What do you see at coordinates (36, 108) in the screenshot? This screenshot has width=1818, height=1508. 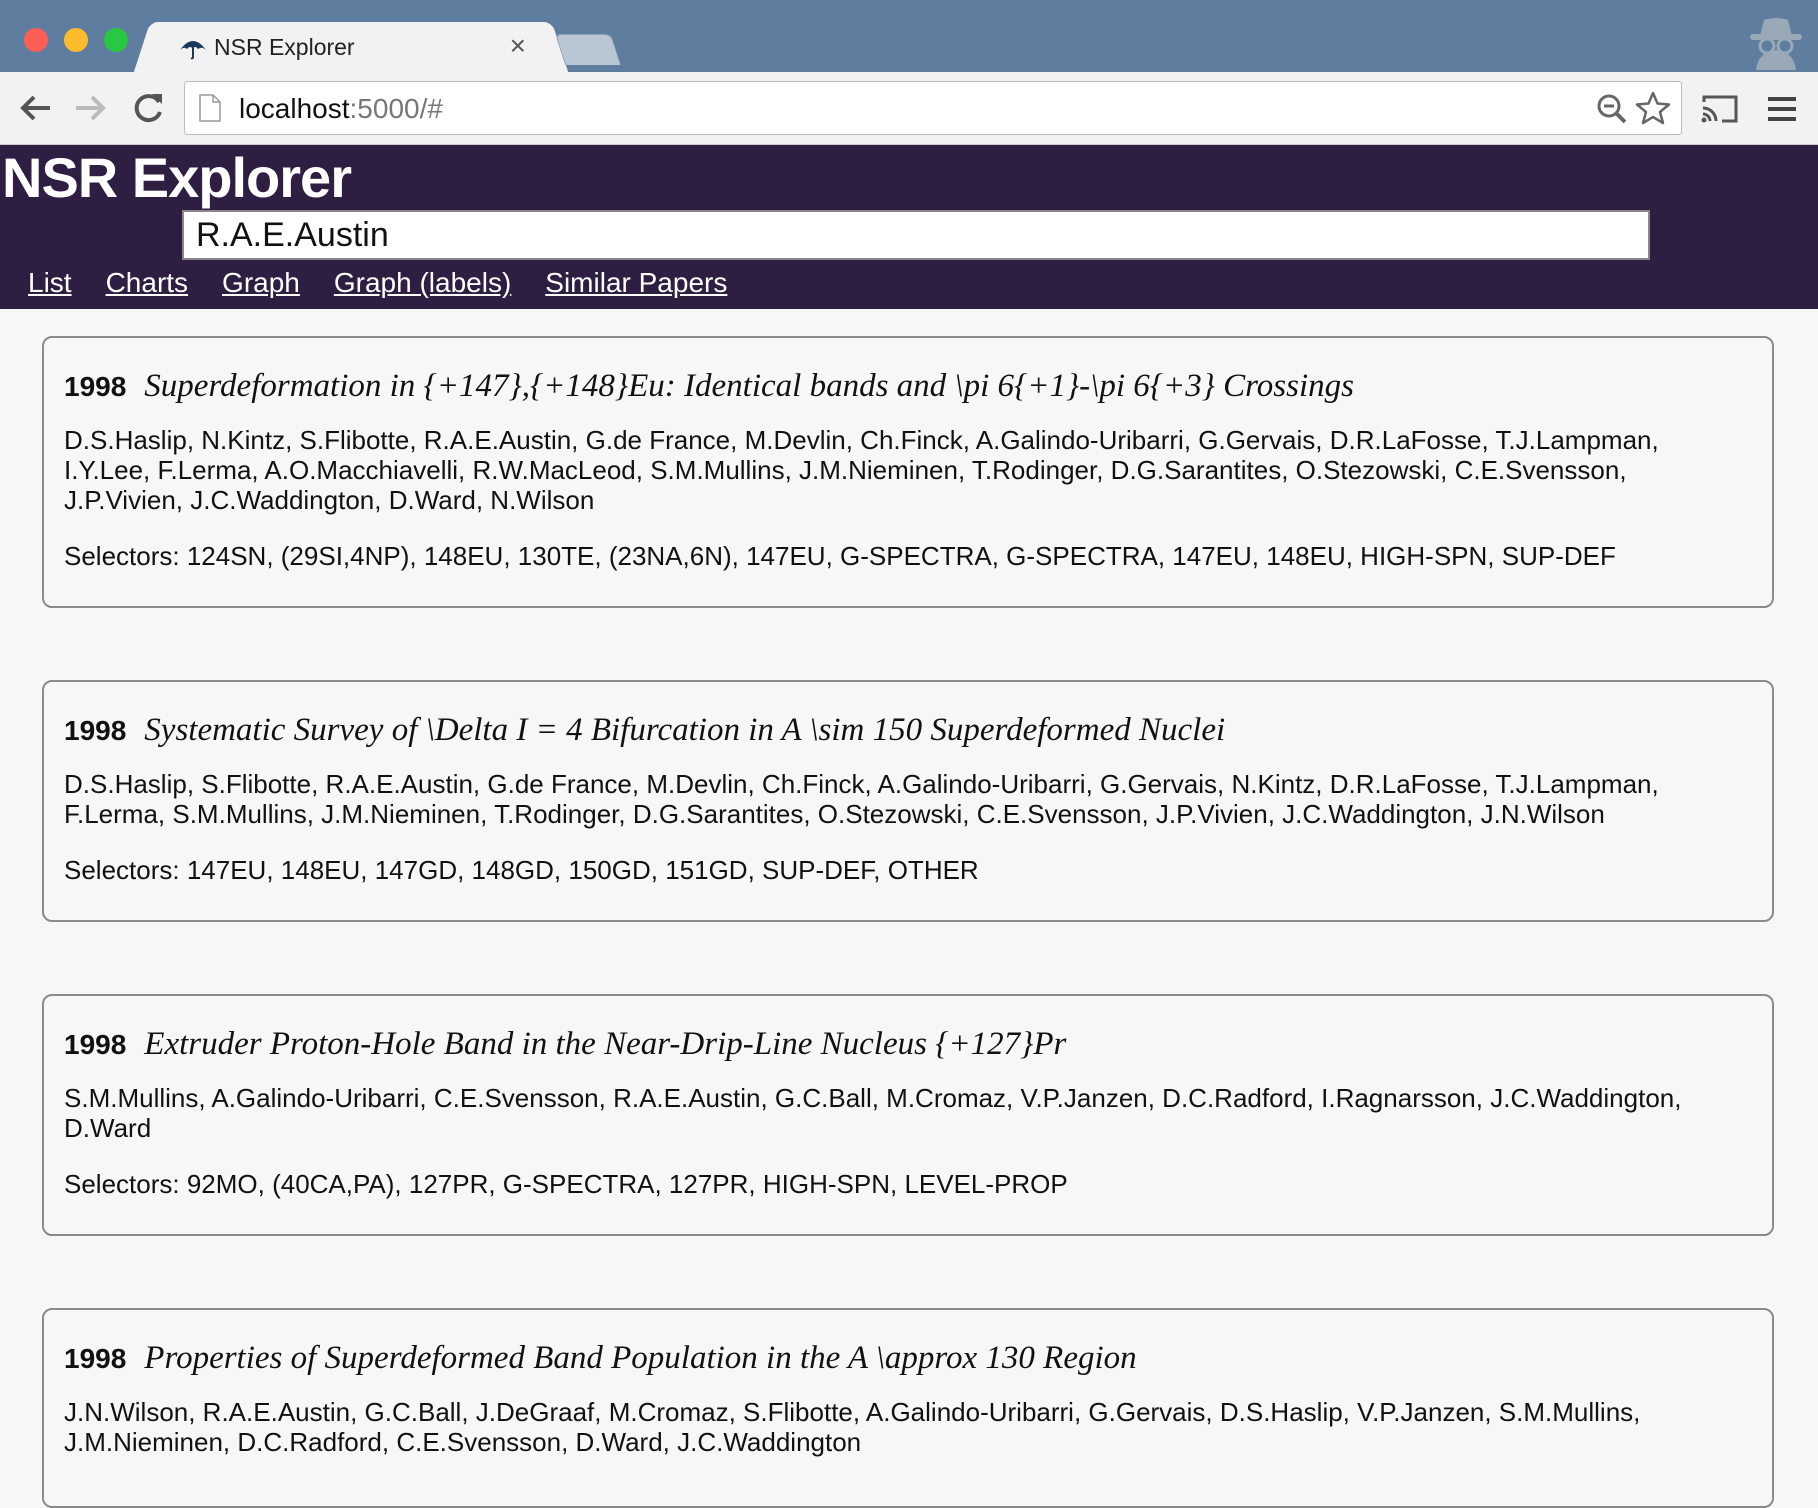 I see `back-arrow-icon` at bounding box center [36, 108].